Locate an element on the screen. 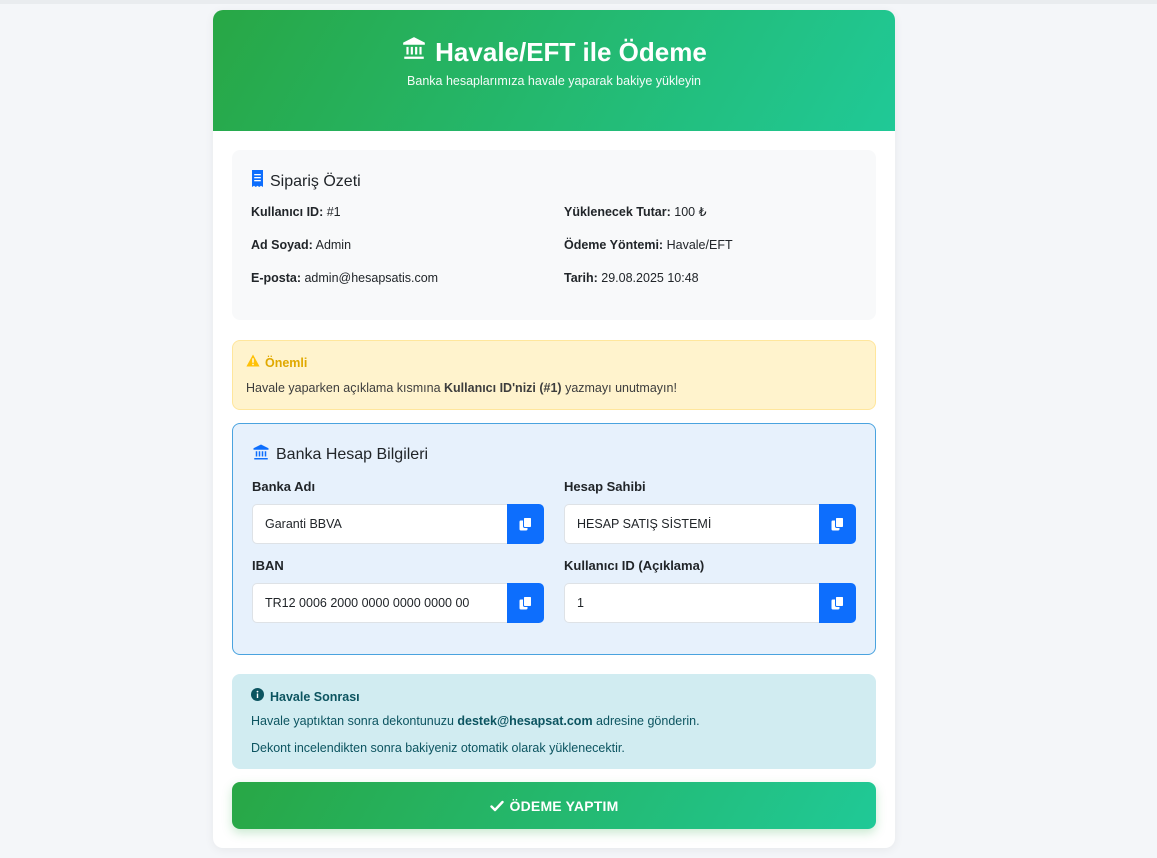  user-id-description-group: Kullanıcı ID (Açıklama) is located at coordinates (710, 590).